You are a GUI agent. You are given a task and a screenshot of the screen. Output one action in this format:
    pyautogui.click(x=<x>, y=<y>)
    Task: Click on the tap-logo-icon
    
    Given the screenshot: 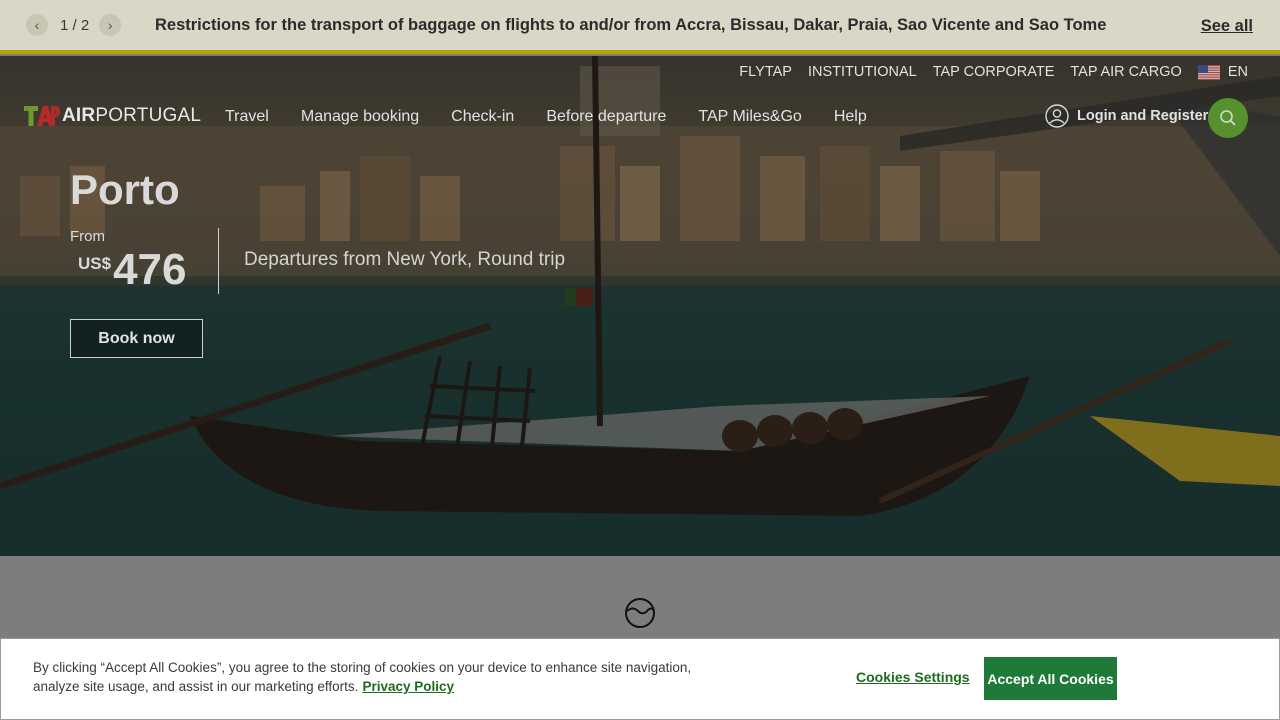 What is the action you would take?
    pyautogui.click(x=42, y=116)
    